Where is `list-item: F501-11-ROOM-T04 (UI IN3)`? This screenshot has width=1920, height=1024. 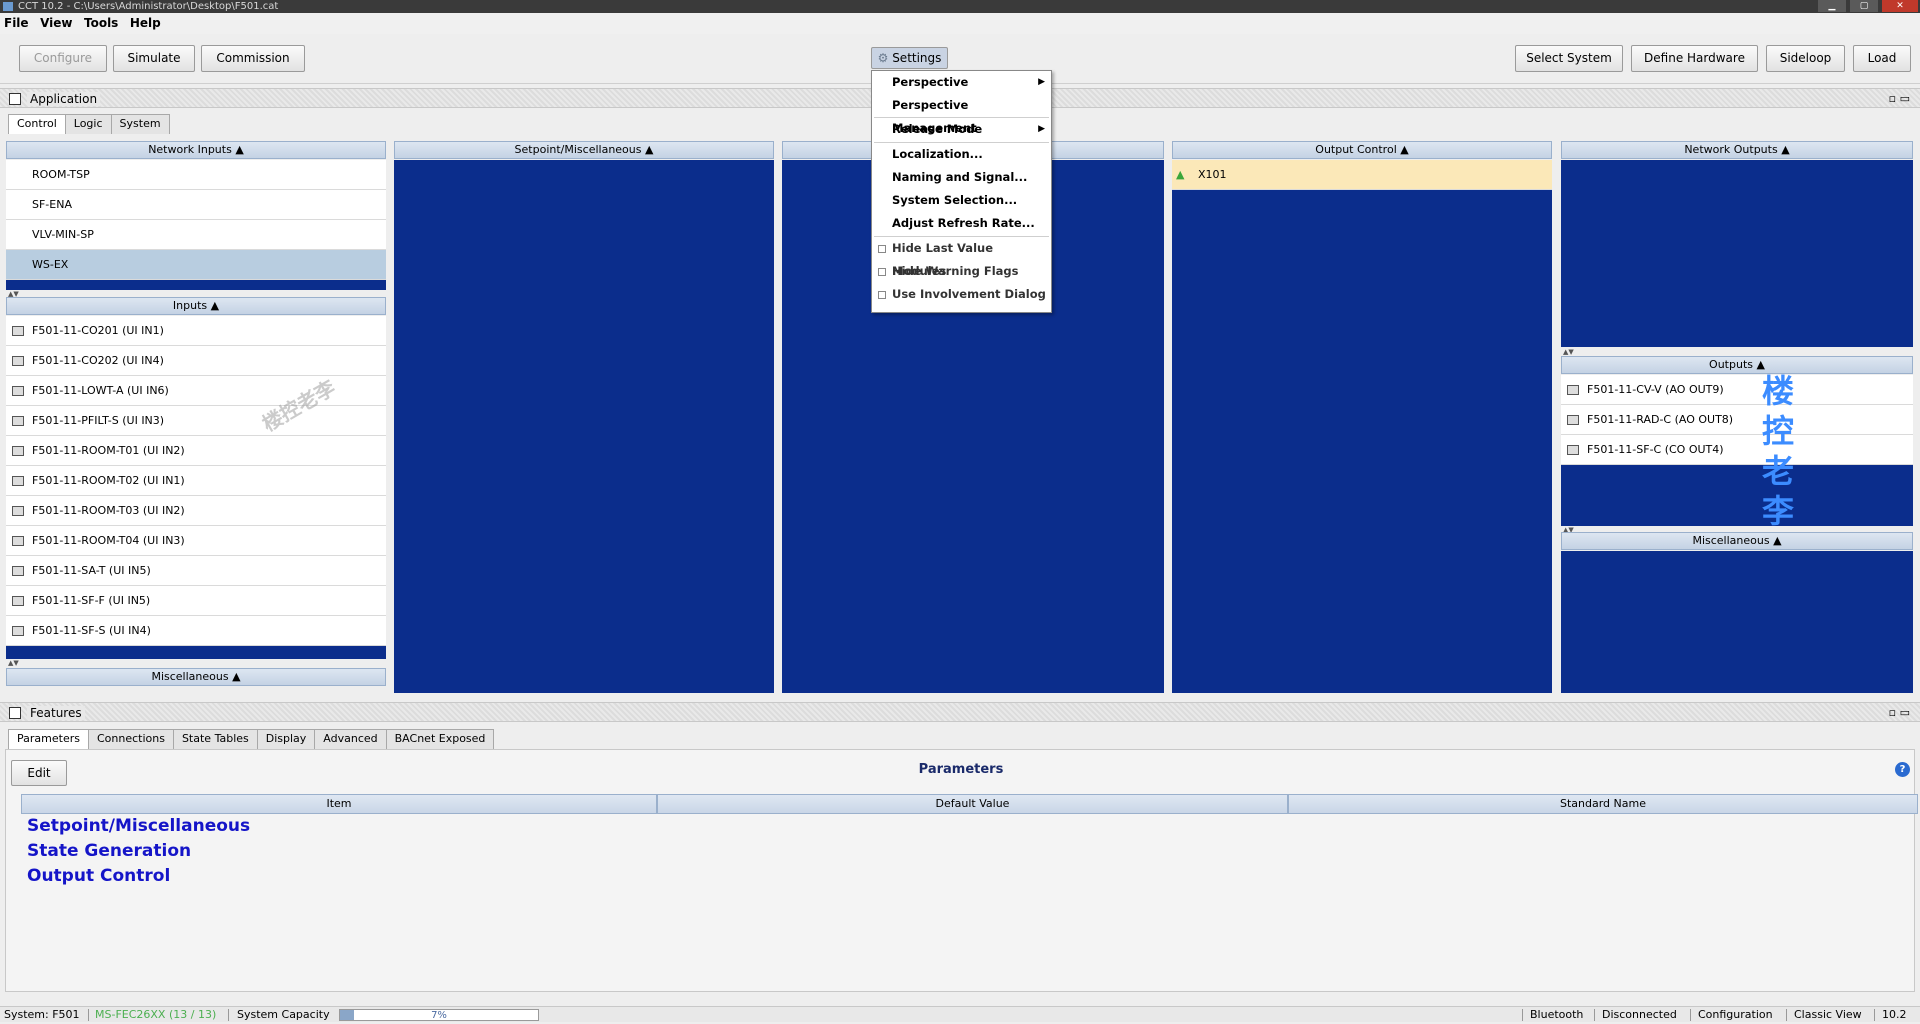 list-item: F501-11-ROOM-T04 (UI IN3) is located at coordinates (196, 541).